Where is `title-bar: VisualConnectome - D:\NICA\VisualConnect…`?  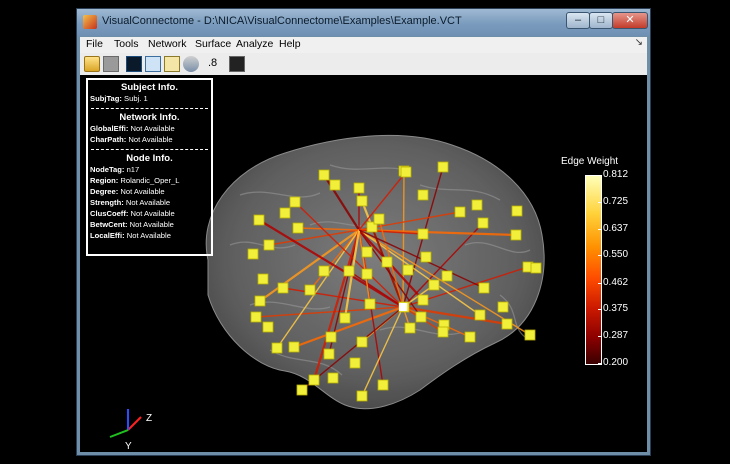
title-bar: VisualConnectome - D:\NICA\VisualConnect… is located at coordinates (363, 22).